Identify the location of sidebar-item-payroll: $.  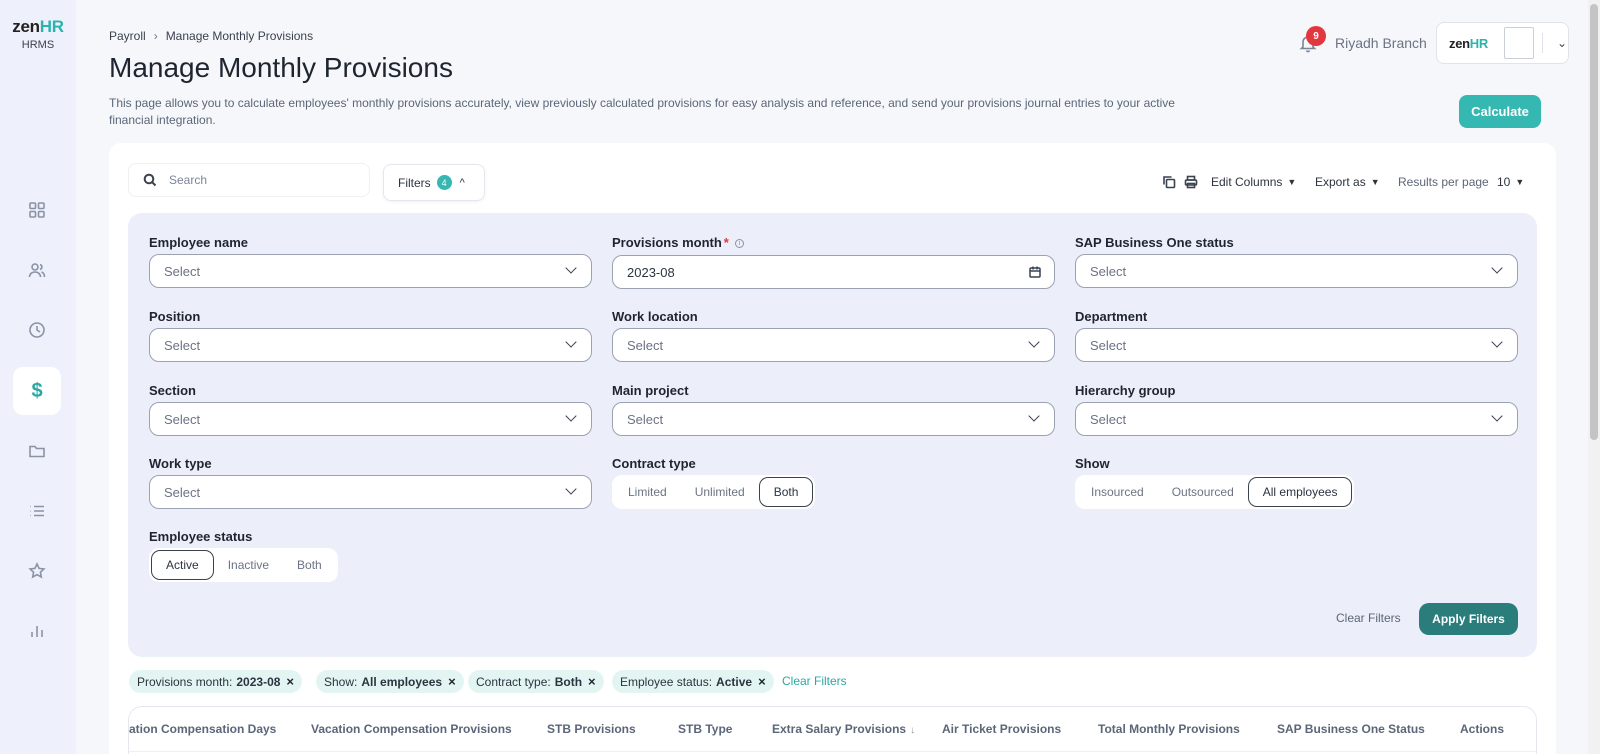
(37, 391).